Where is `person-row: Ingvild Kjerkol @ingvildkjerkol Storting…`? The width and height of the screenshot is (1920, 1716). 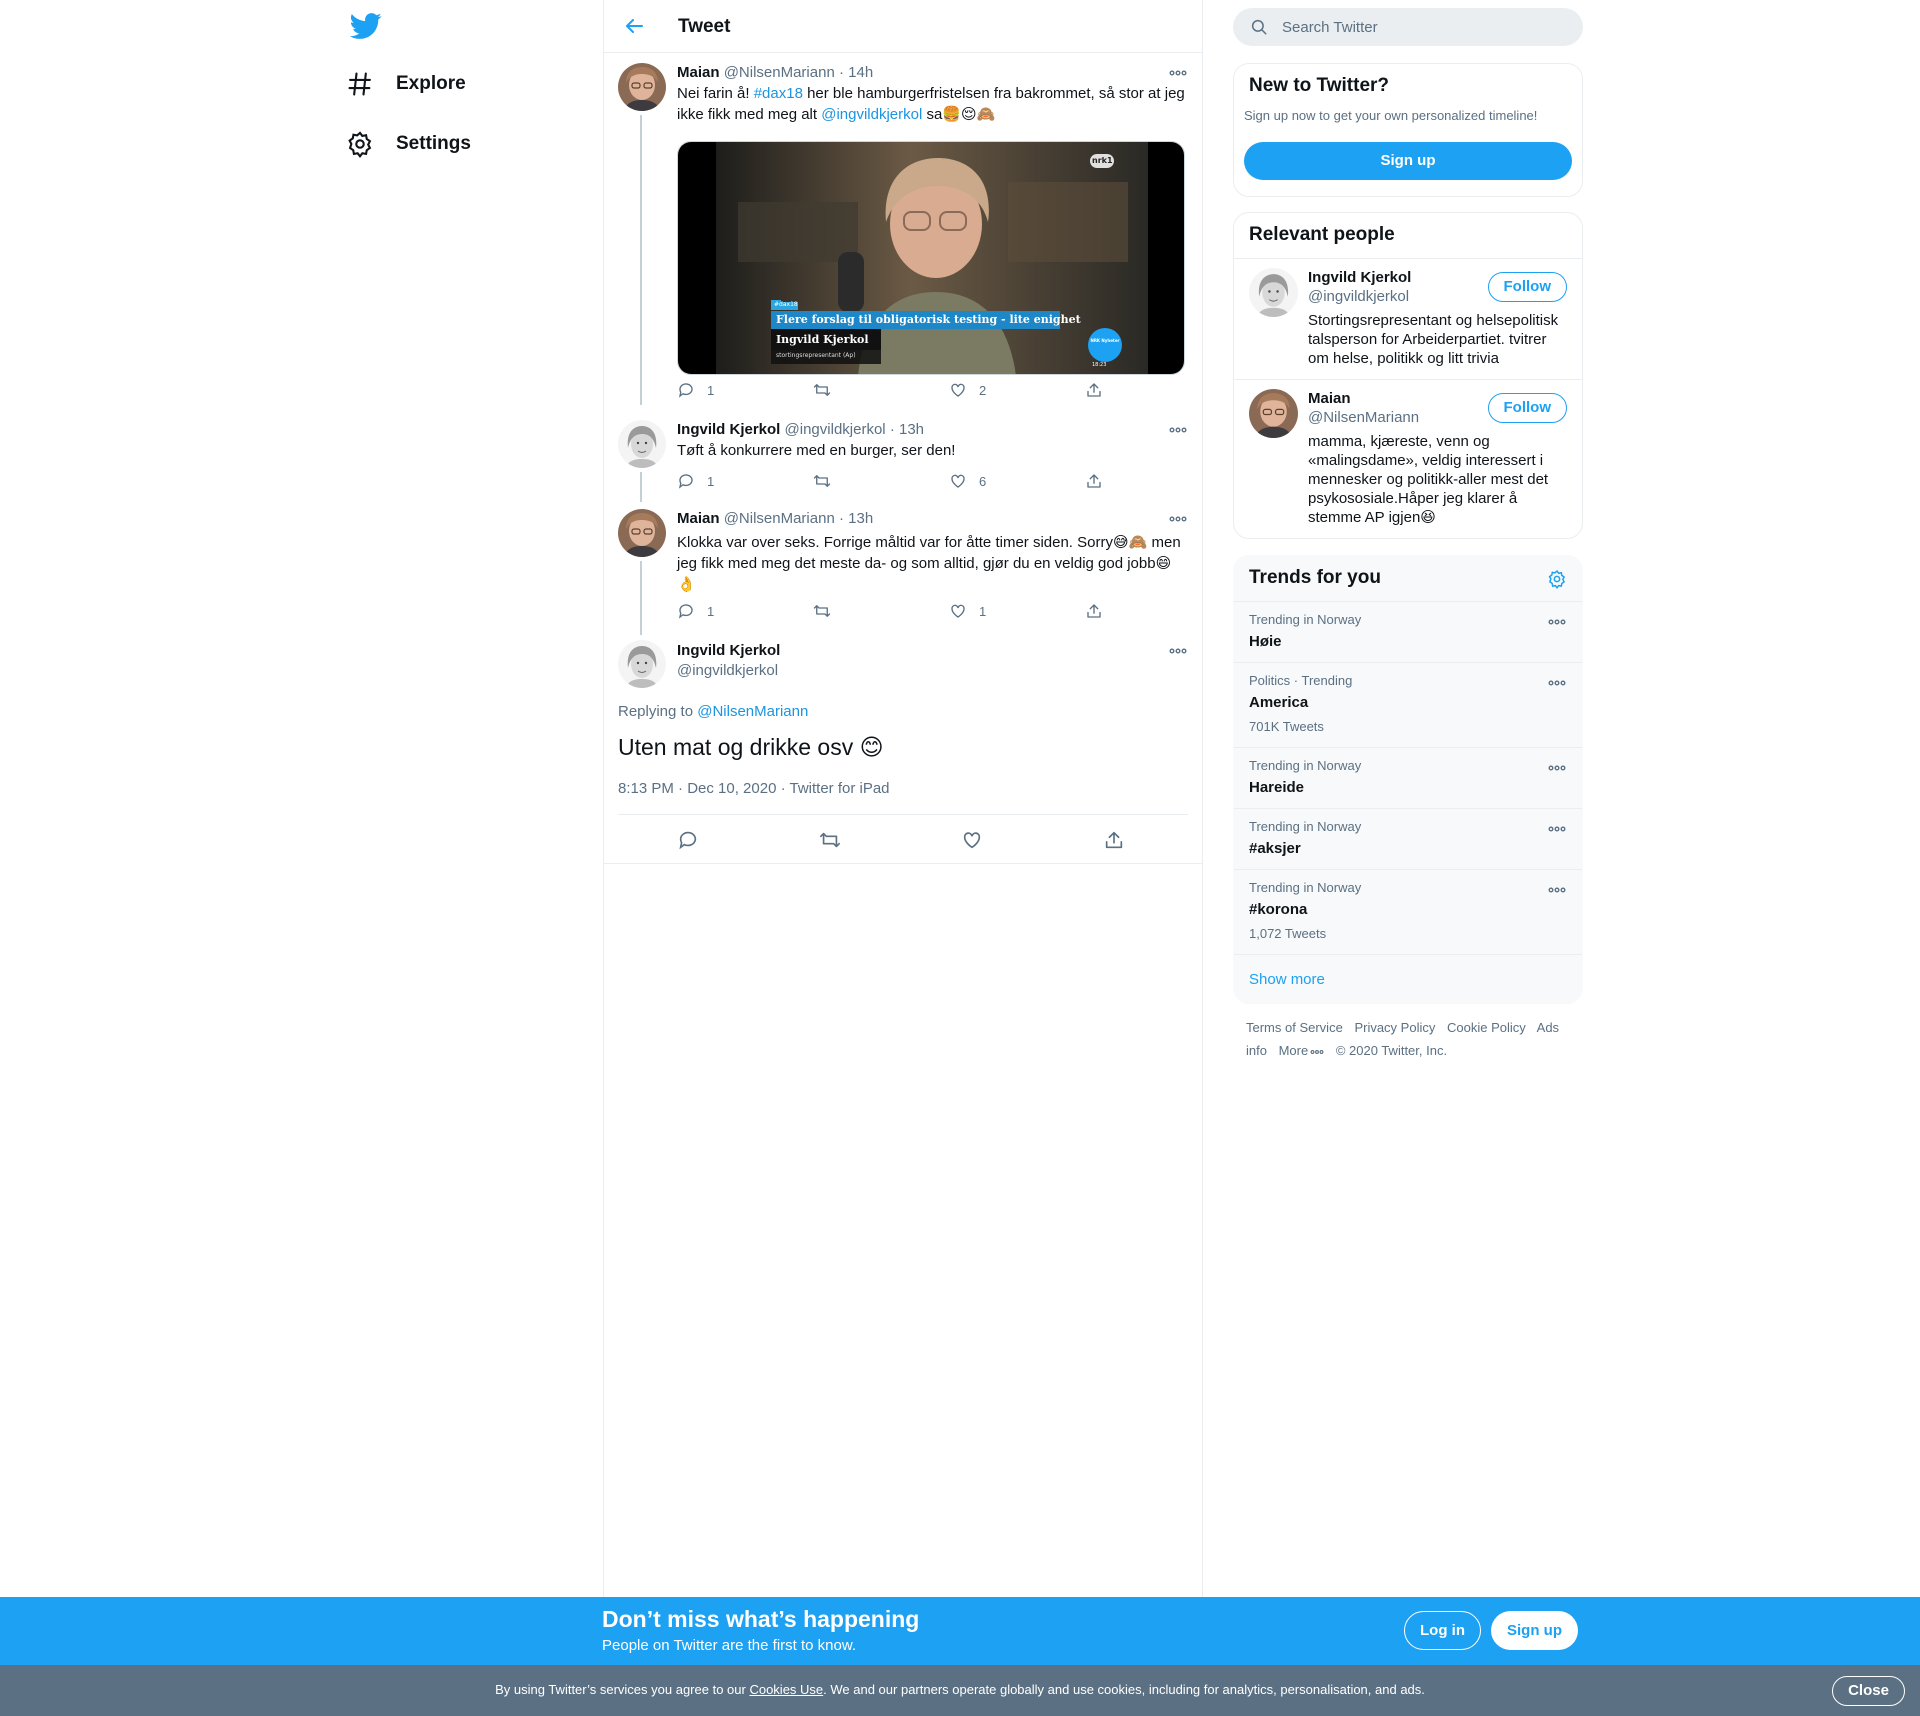 person-row: Ingvild Kjerkol @ingvildkjerkol Storting… is located at coordinates (1408, 319).